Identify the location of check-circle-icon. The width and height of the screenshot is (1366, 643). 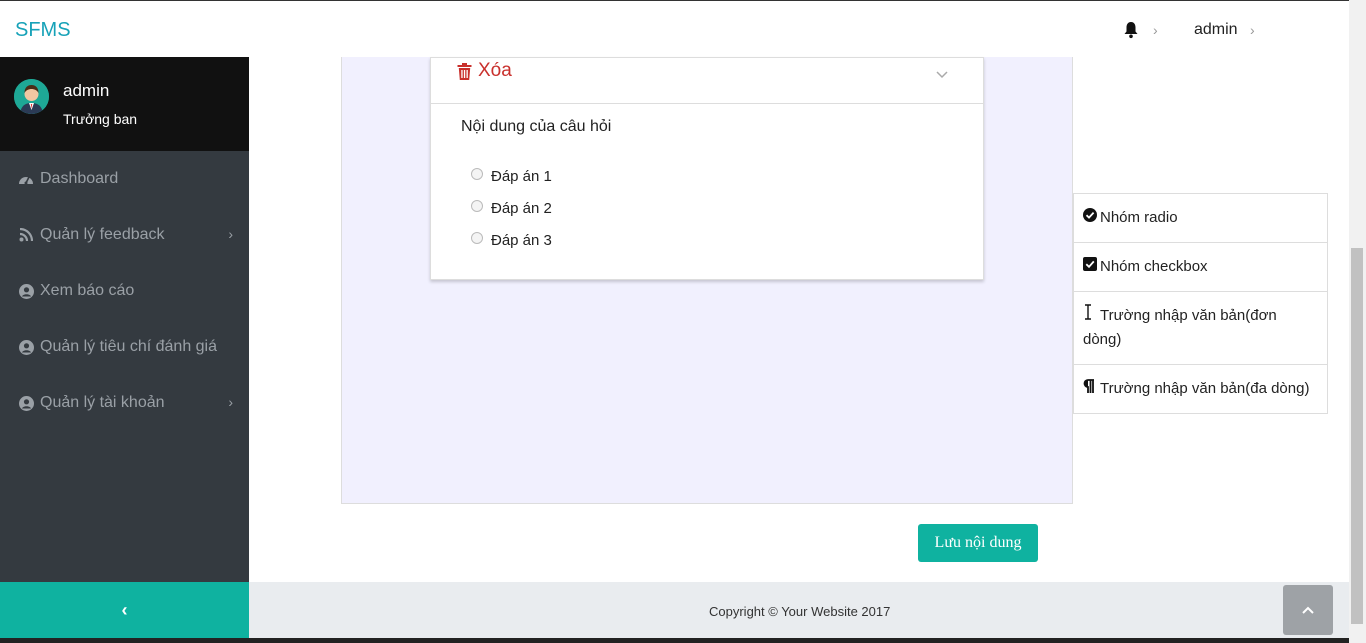
(1090, 218).